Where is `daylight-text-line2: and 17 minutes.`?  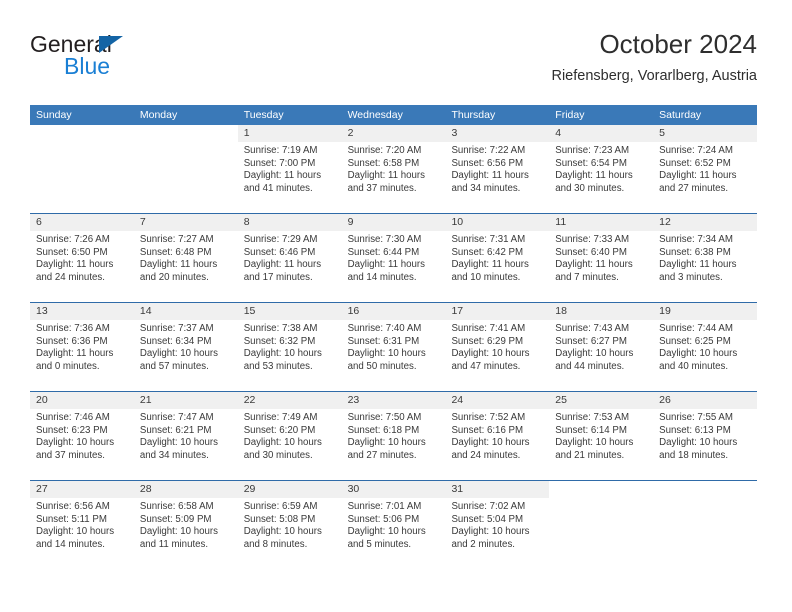 daylight-text-line2: and 17 minutes. is located at coordinates (278, 277).